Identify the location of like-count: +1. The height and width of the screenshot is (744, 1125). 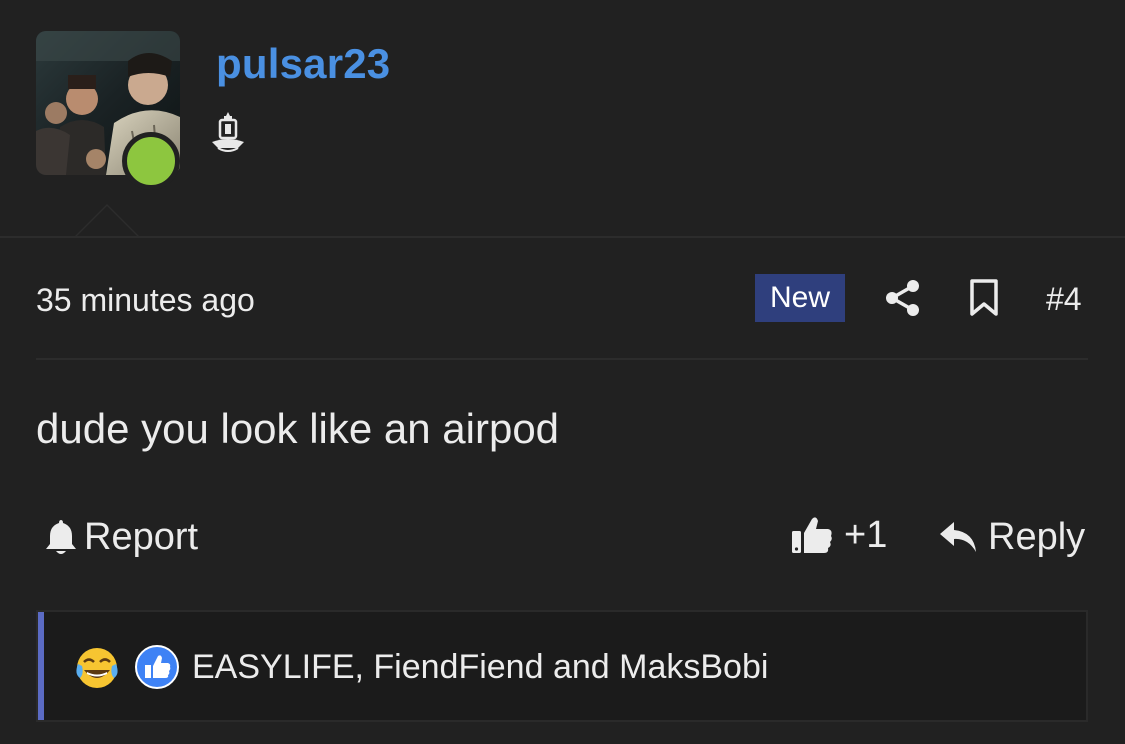
(866, 534).